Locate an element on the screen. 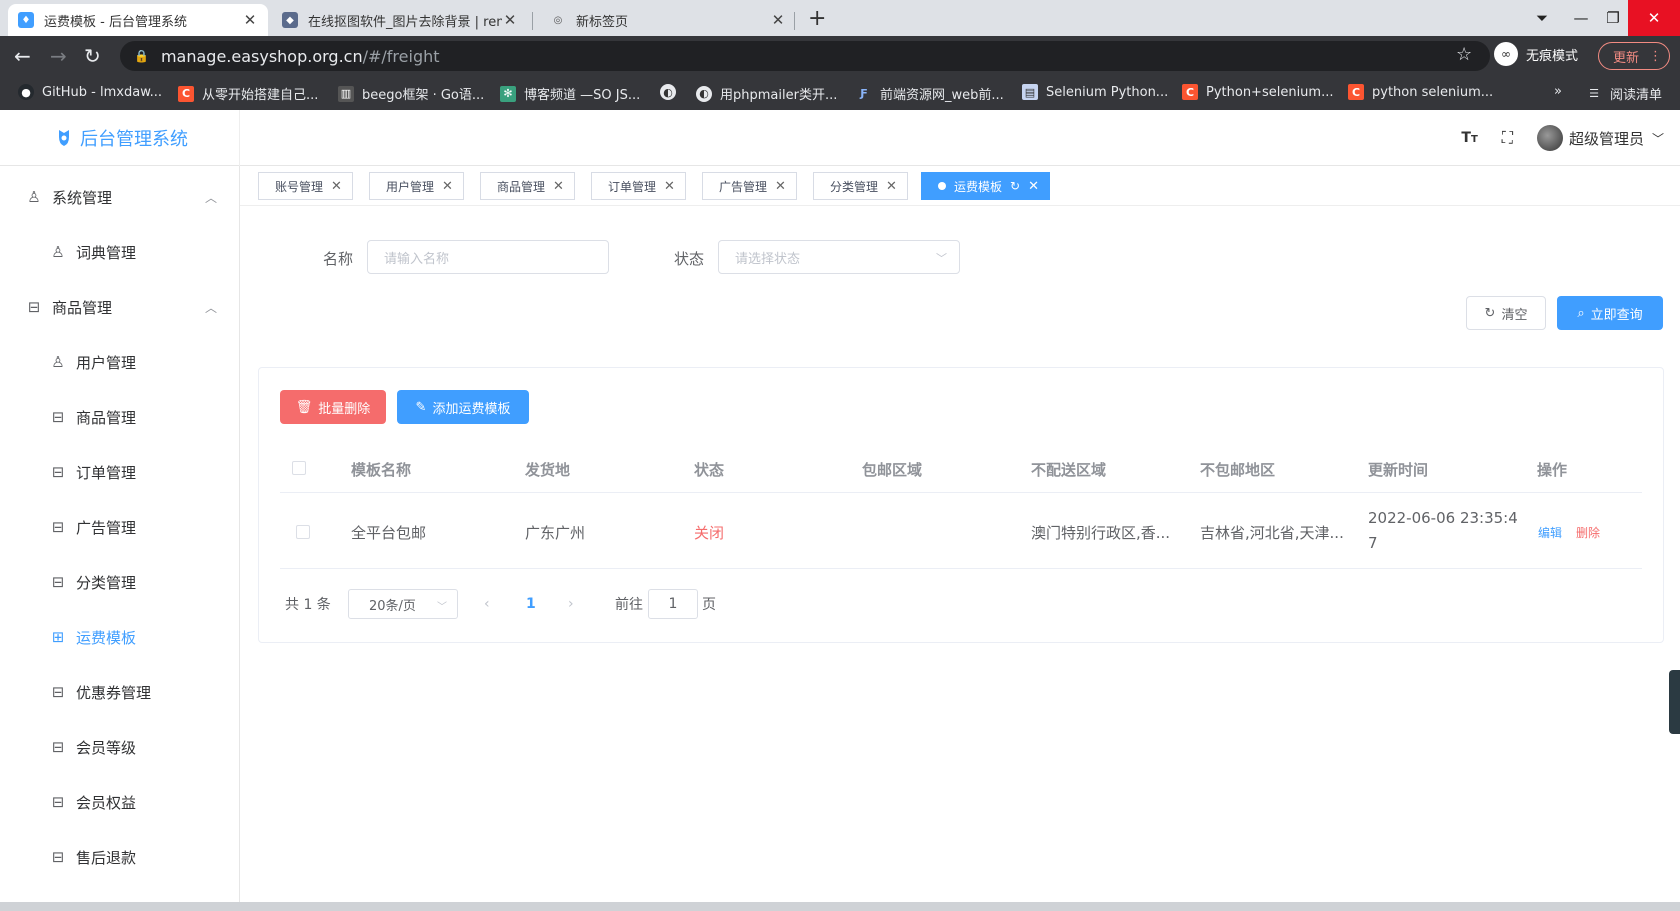 The width and height of the screenshot is (1680, 911). tab-view: 用户管理 ✕ is located at coordinates (416, 186).